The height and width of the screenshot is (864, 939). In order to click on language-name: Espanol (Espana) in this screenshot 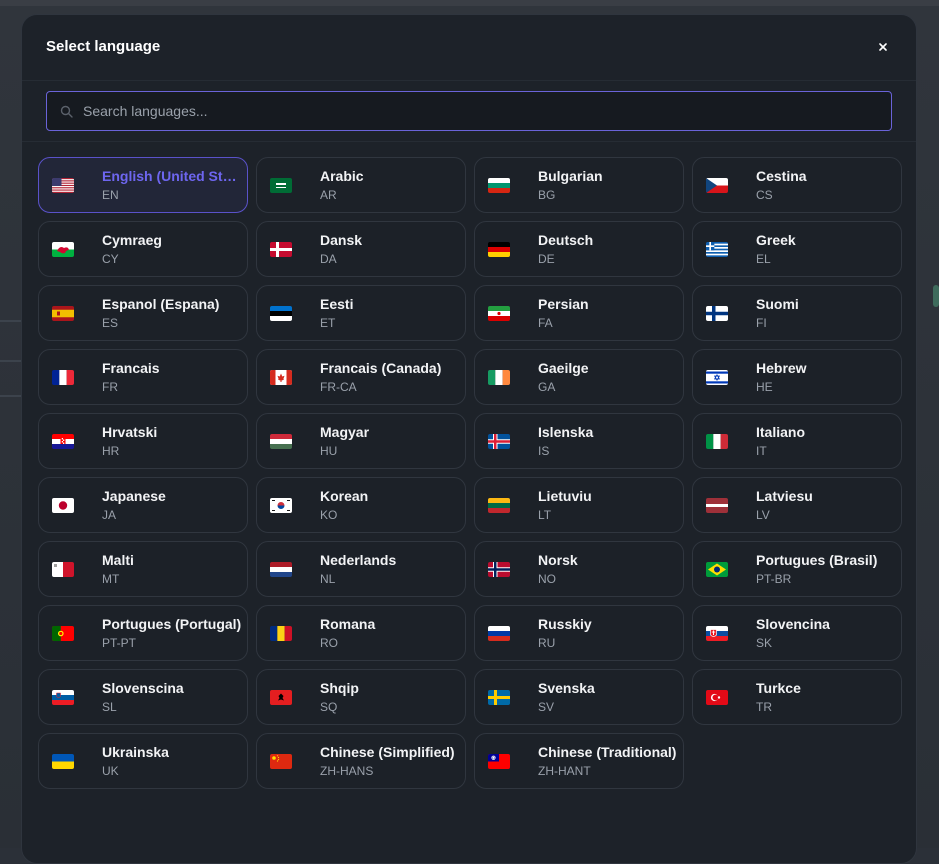, I will do `click(161, 304)`.